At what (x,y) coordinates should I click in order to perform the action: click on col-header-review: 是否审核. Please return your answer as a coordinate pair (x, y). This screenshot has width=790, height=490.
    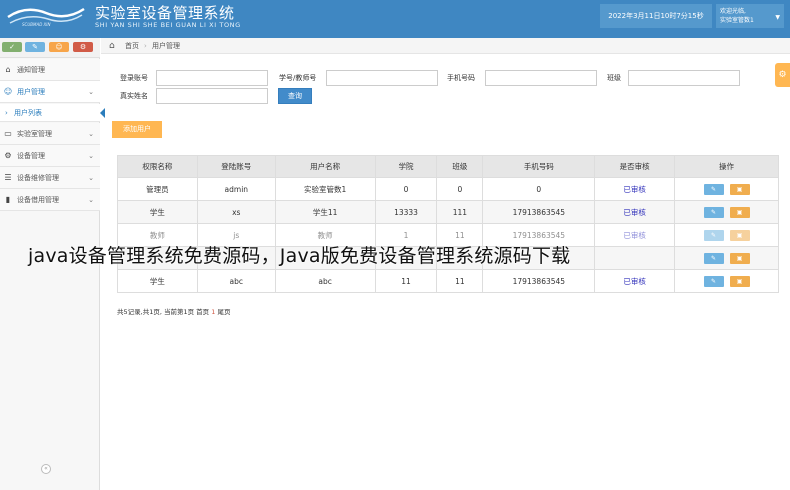
    Looking at the image, I should click on (635, 166).